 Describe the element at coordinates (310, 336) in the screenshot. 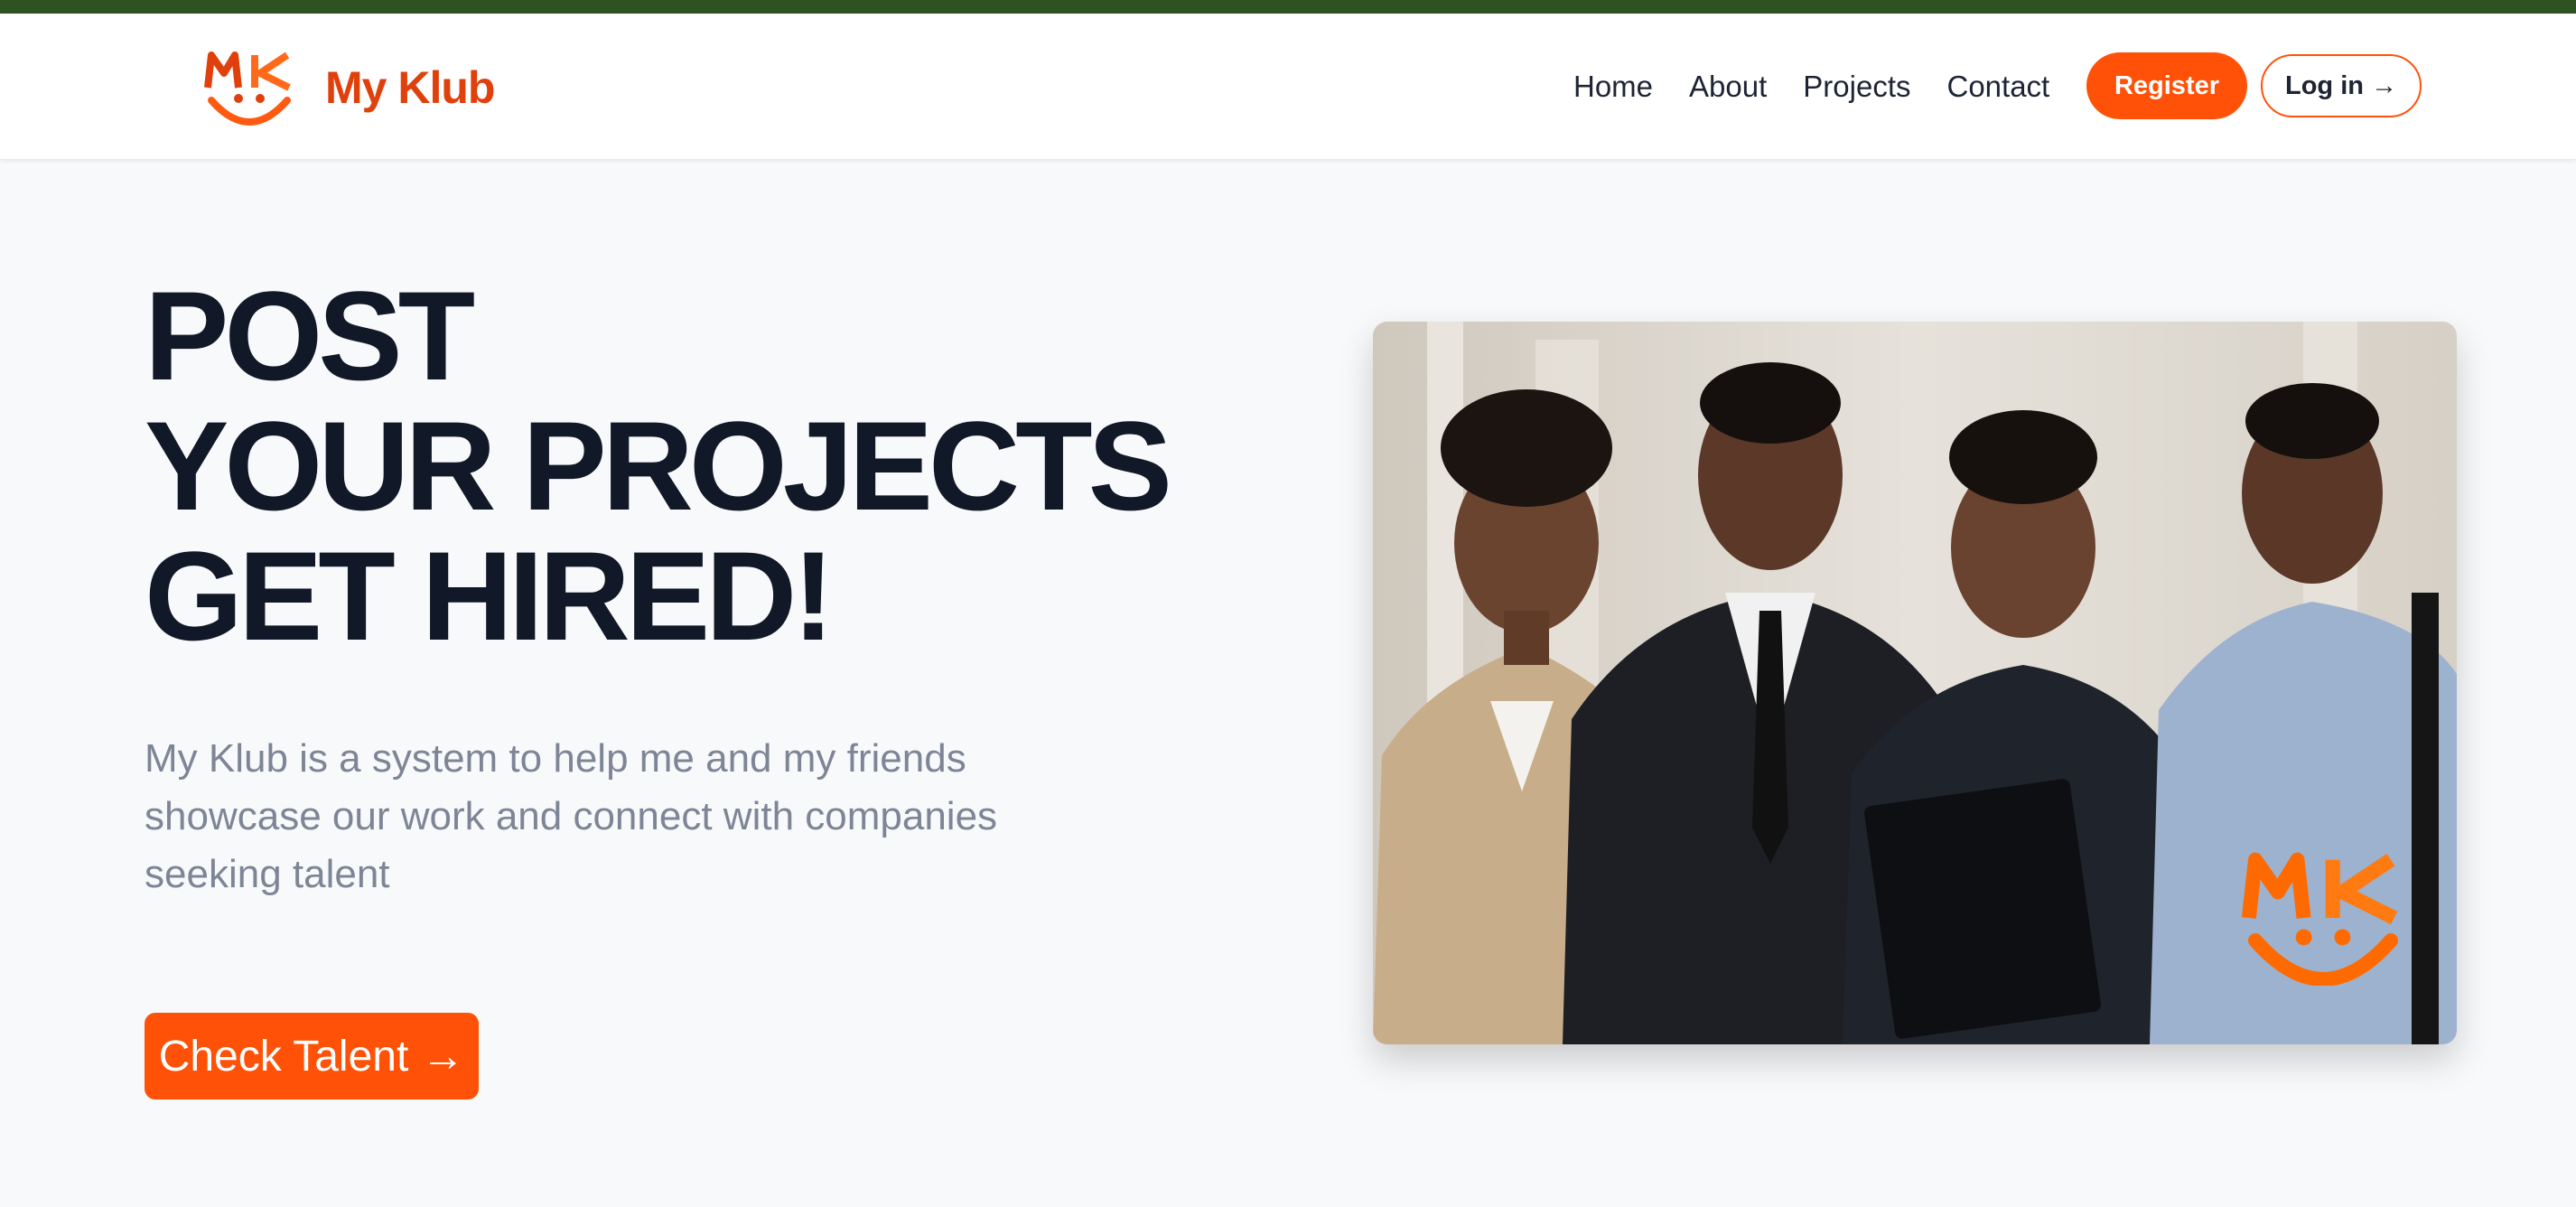

I see `hero-title-line: POST` at that location.